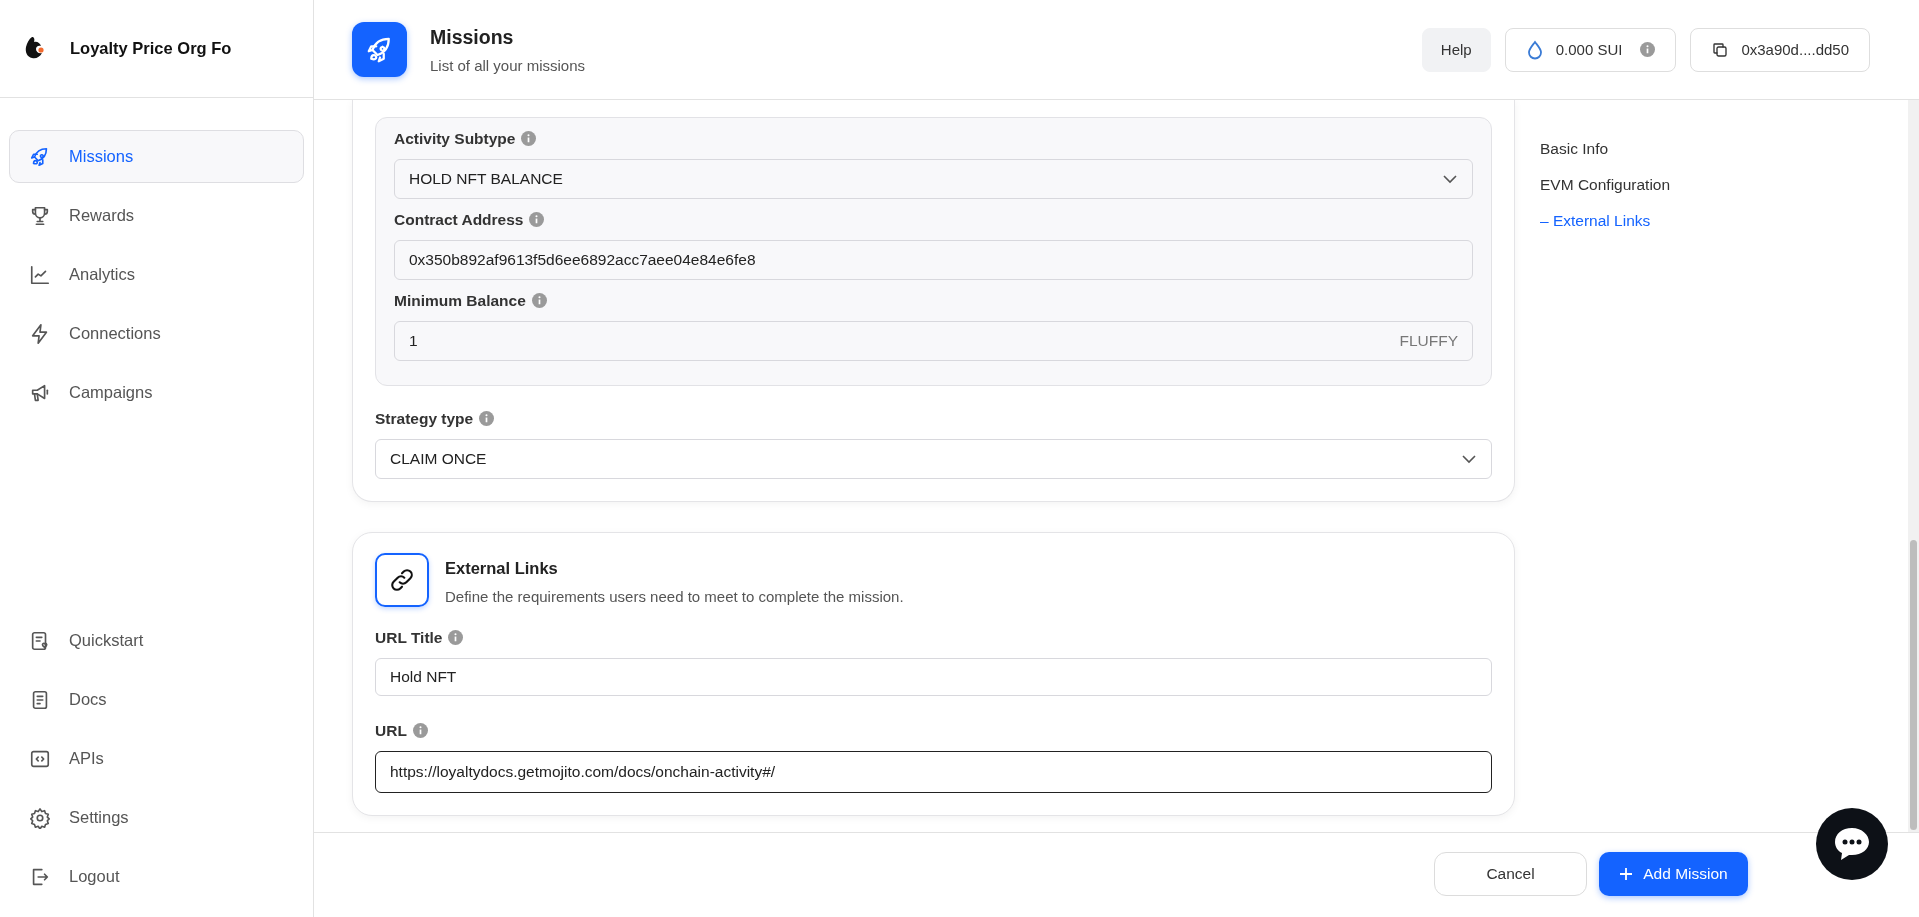 The width and height of the screenshot is (1919, 917). I want to click on select-field: HOLD NFT BALANCE, so click(933, 179).